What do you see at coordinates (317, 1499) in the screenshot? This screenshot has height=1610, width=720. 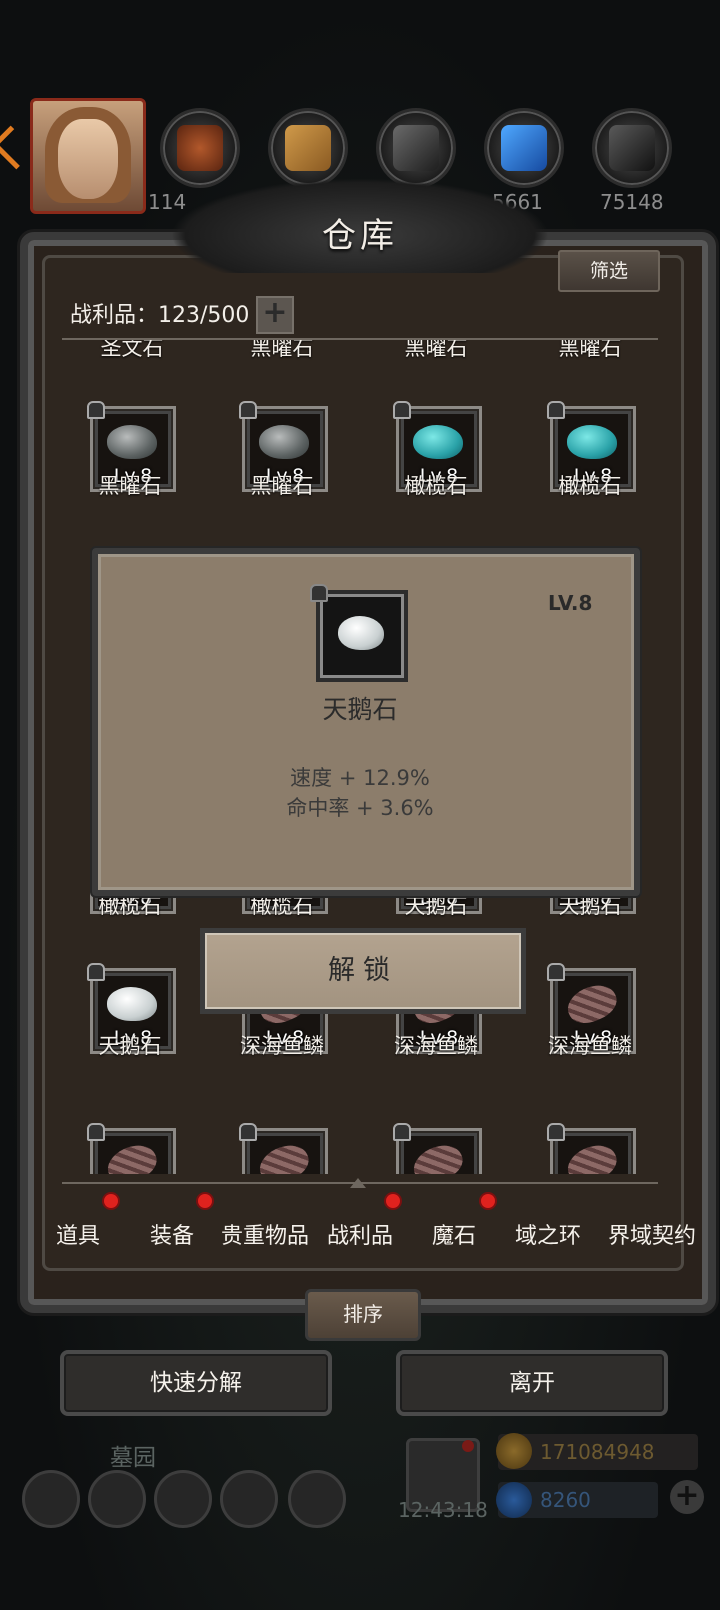 I see `map-icon` at bounding box center [317, 1499].